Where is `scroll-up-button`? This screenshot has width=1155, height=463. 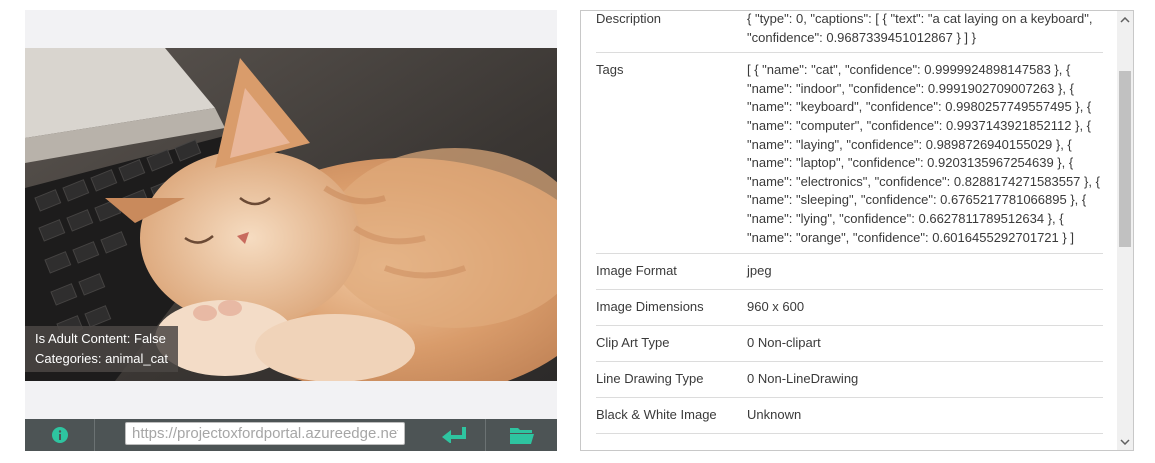 scroll-up-button is located at coordinates (1125, 19).